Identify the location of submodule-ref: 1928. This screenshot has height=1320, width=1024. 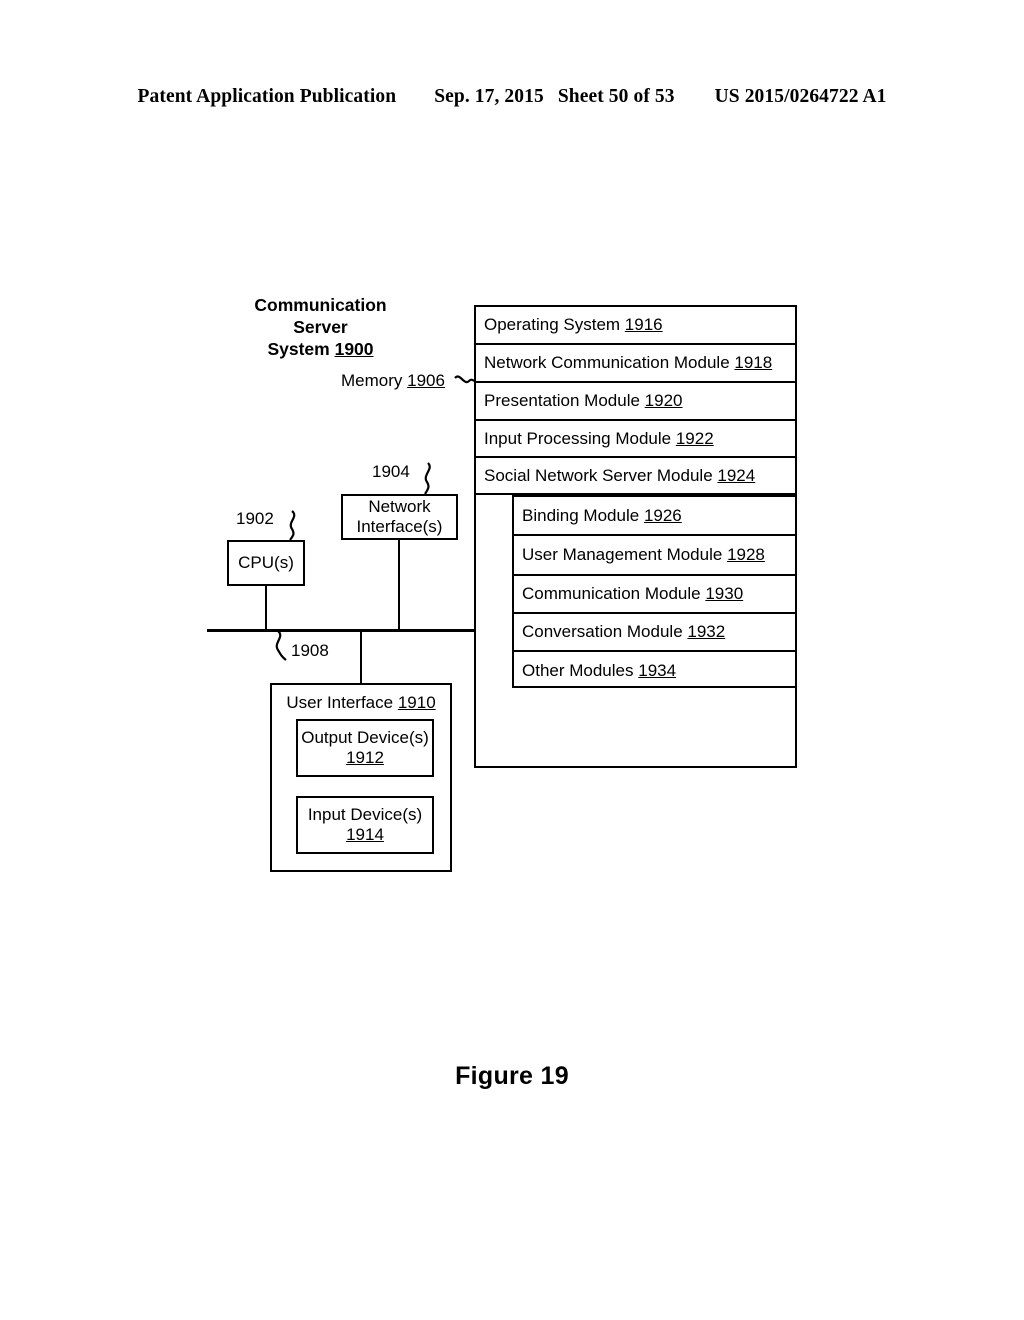
(746, 554).